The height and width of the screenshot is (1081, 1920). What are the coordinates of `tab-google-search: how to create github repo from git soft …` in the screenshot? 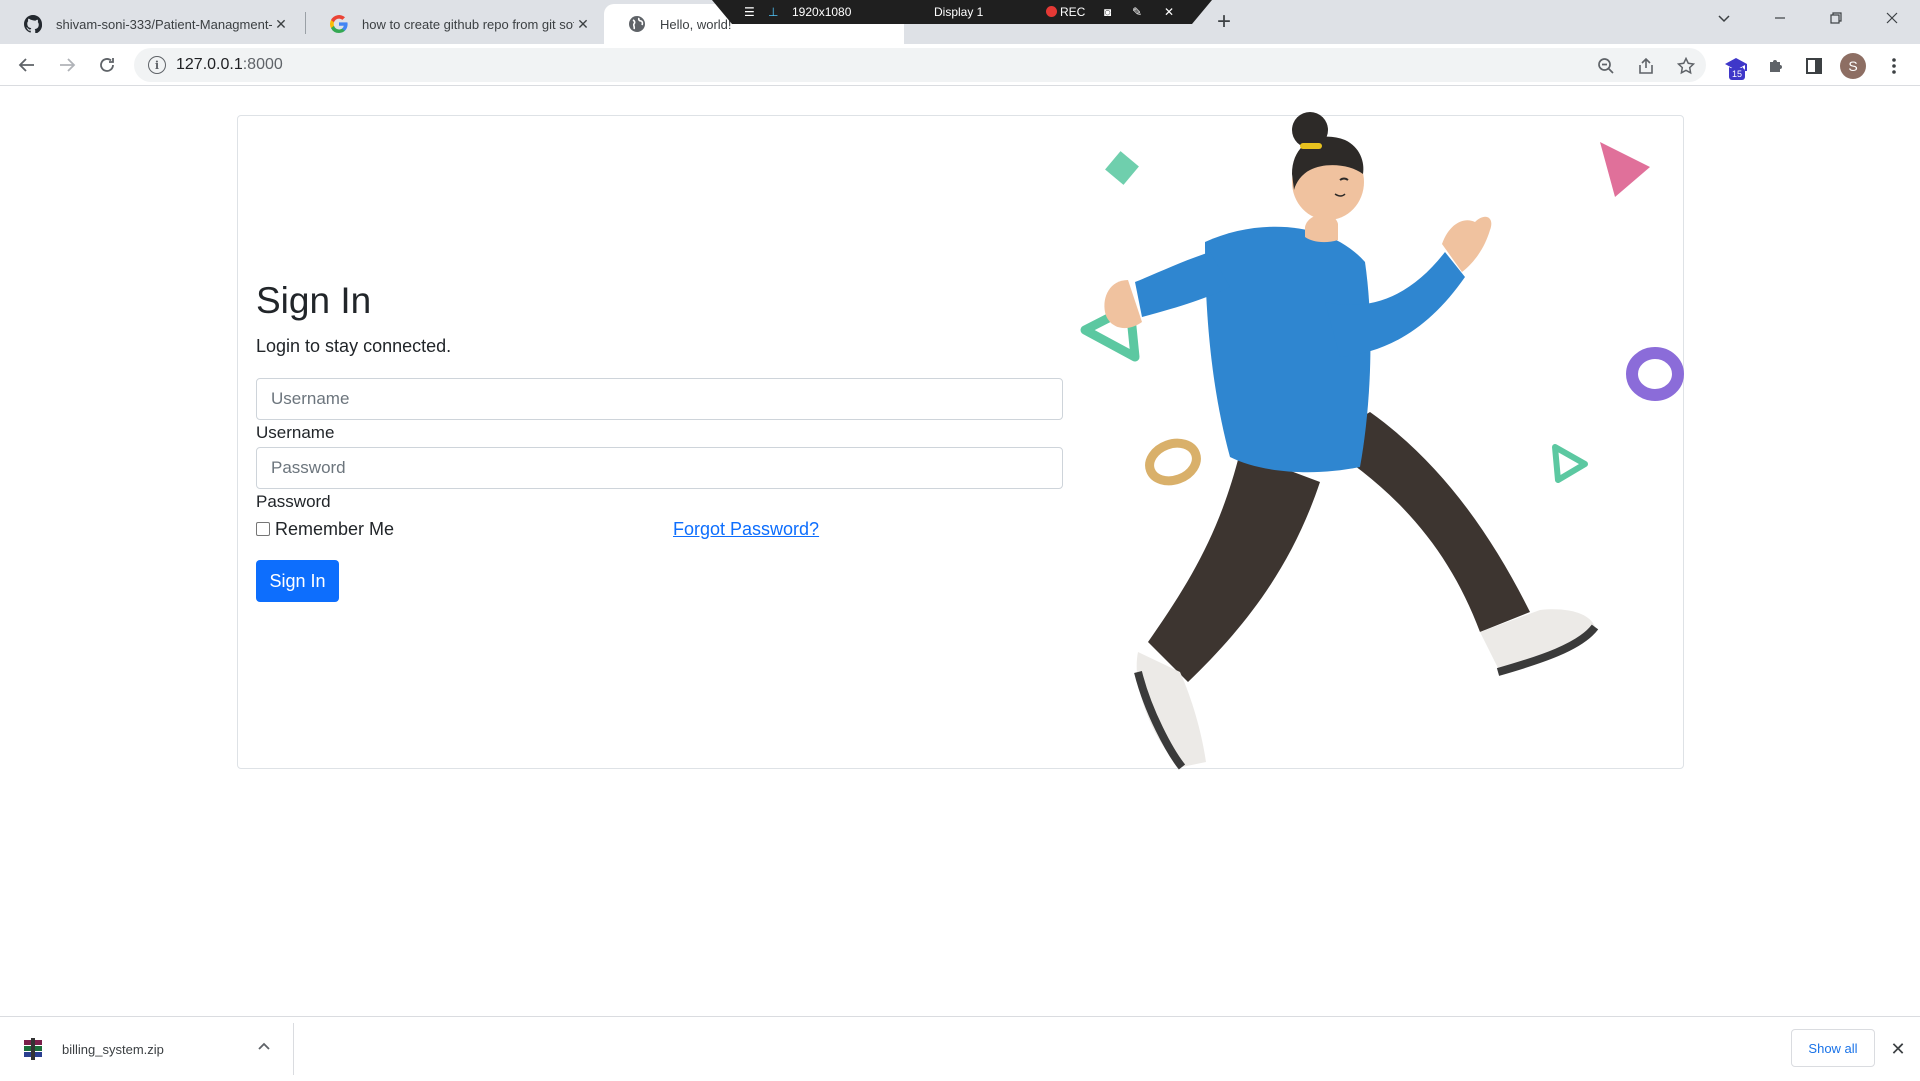 It's located at (455, 24).